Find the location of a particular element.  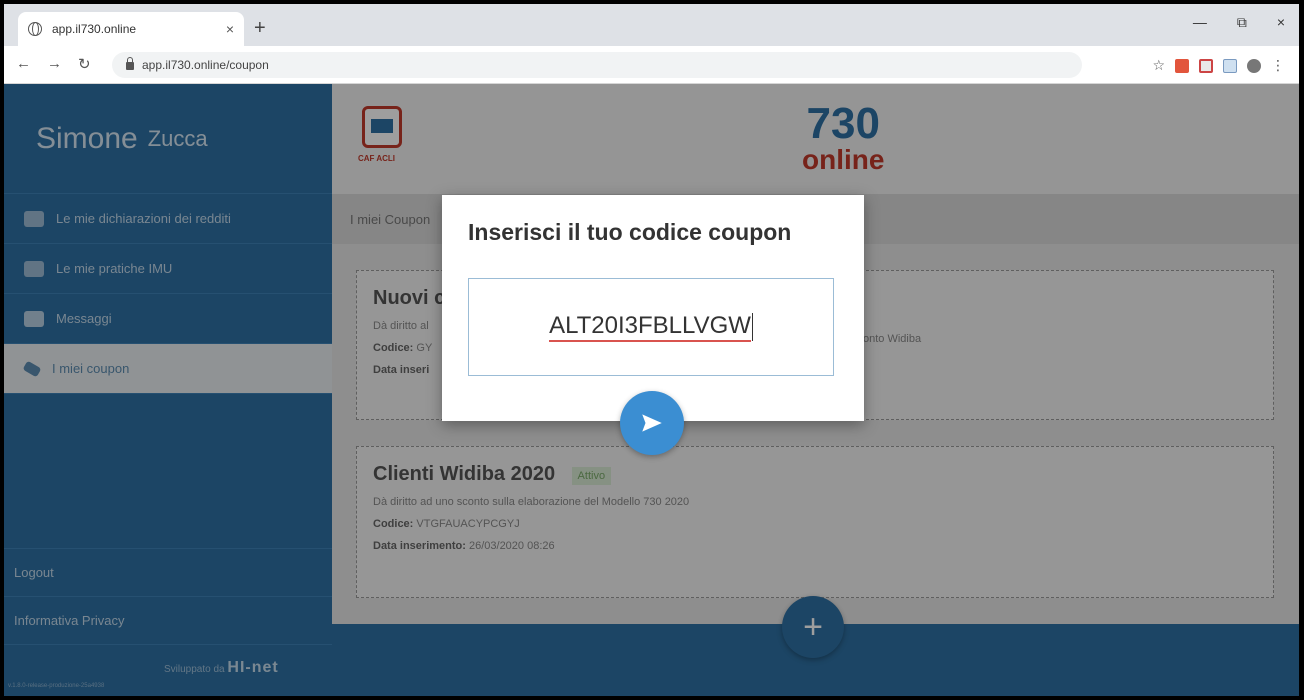

tab-close-icon: × is located at coordinates (230, 29).